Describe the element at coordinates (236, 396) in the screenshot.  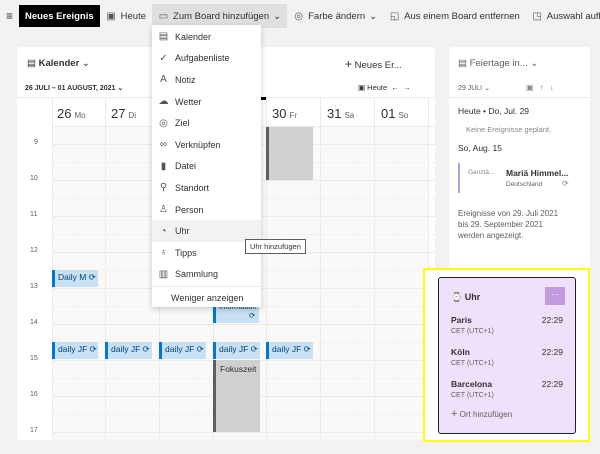
I see `event-focus: Fokuszeit` at that location.